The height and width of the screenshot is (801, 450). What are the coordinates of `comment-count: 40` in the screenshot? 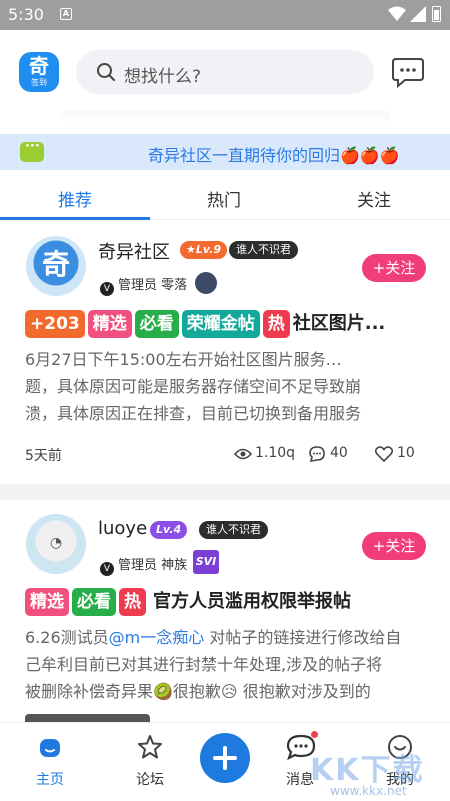 It's located at (339, 453).